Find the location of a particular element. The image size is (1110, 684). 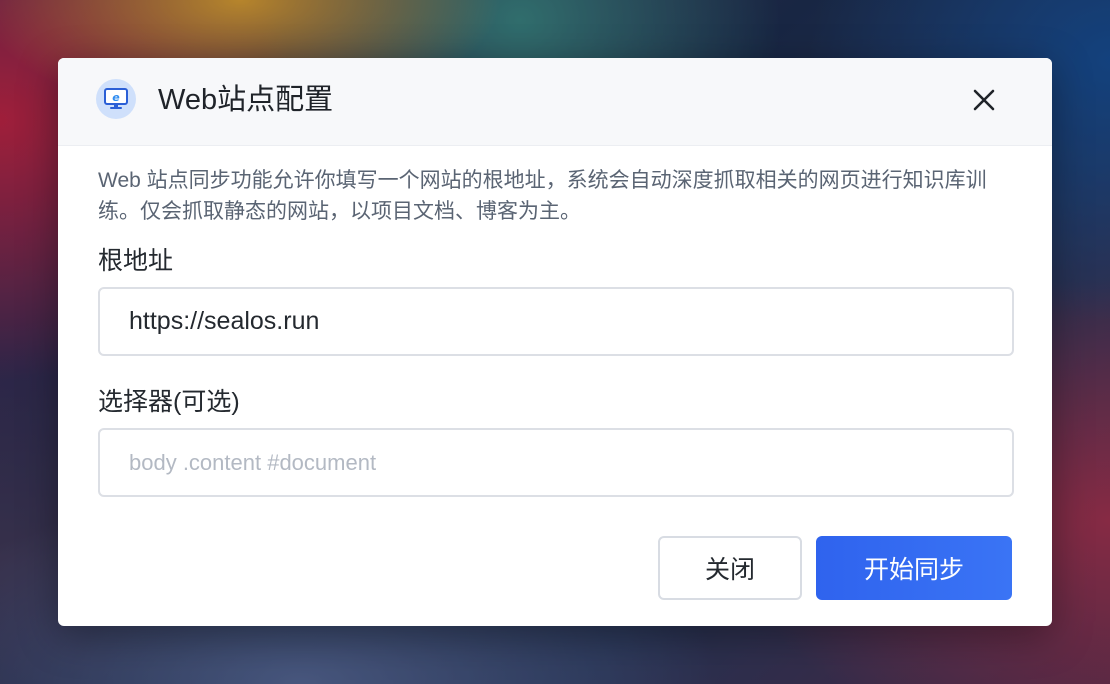

start-sync-button: 开始同步 is located at coordinates (914, 568).